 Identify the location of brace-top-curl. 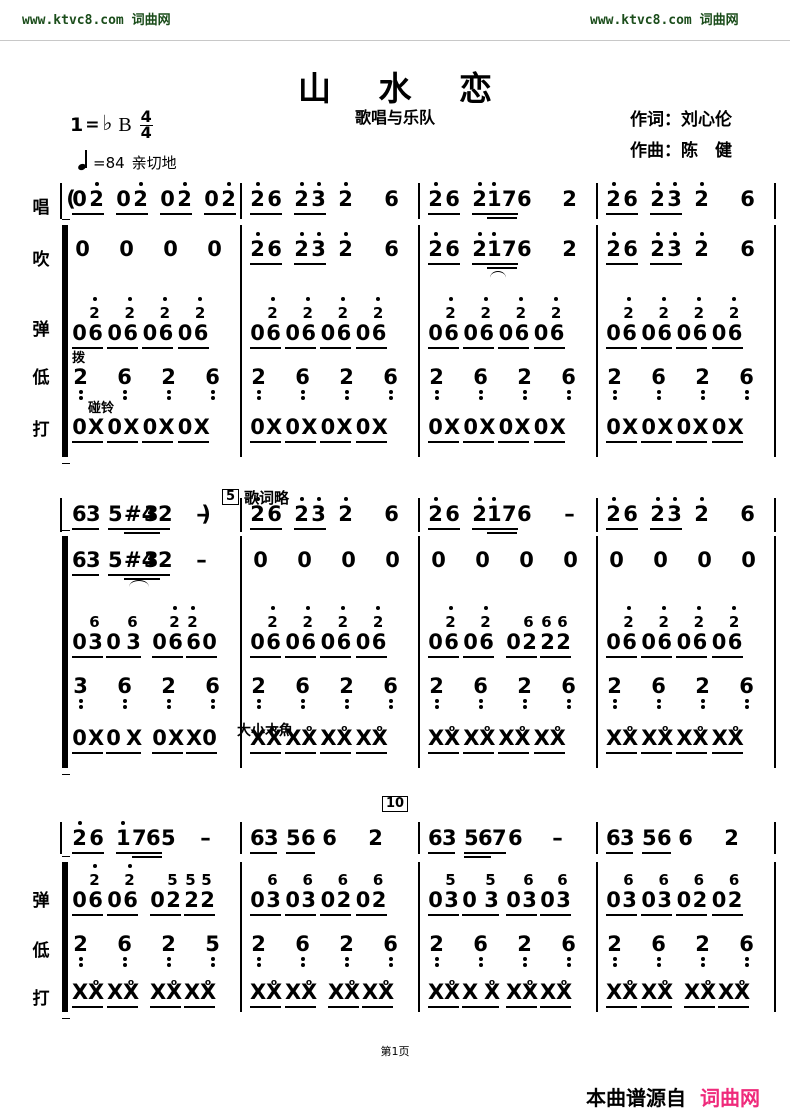
(66, 223).